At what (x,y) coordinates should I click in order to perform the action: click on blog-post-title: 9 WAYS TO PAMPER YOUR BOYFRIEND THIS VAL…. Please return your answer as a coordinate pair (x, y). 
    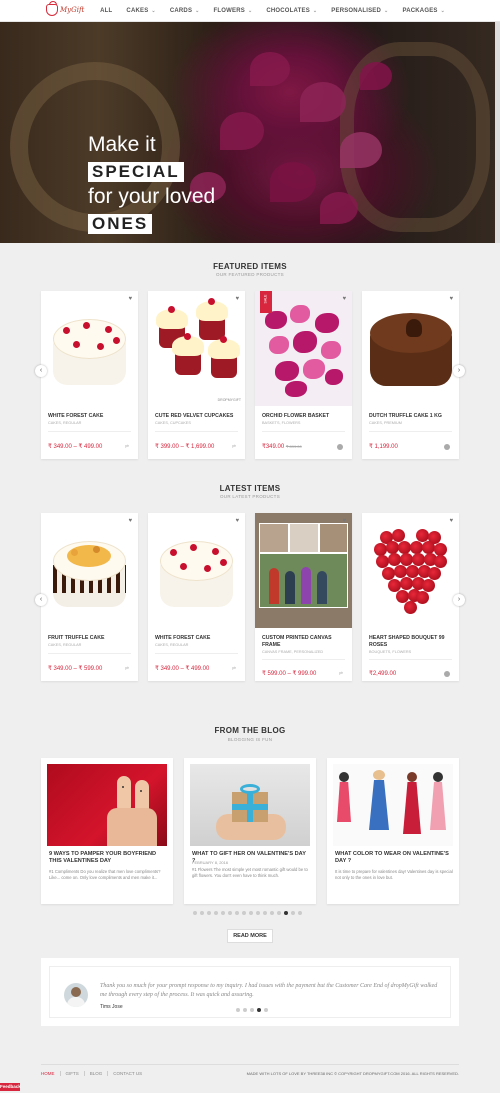
    Looking at the image, I should click on (108, 858).